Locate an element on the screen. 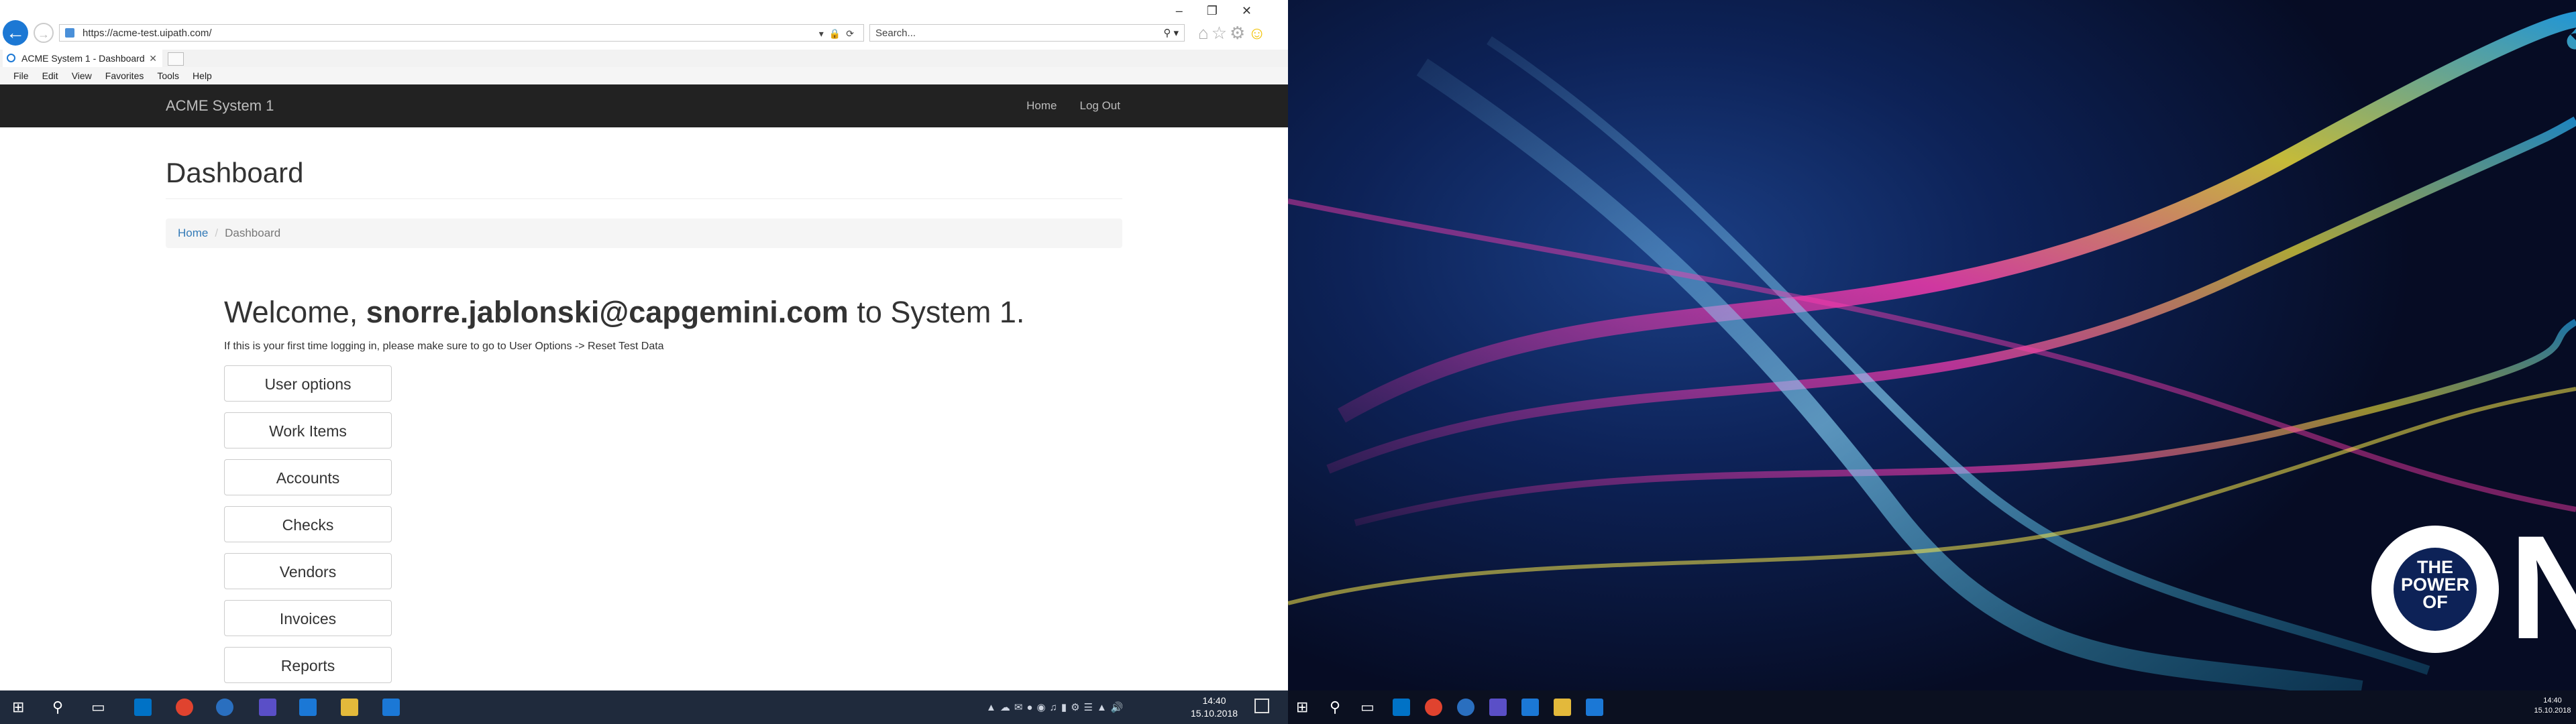 The height and width of the screenshot is (724, 2576). forward-button: → is located at coordinates (44, 33).